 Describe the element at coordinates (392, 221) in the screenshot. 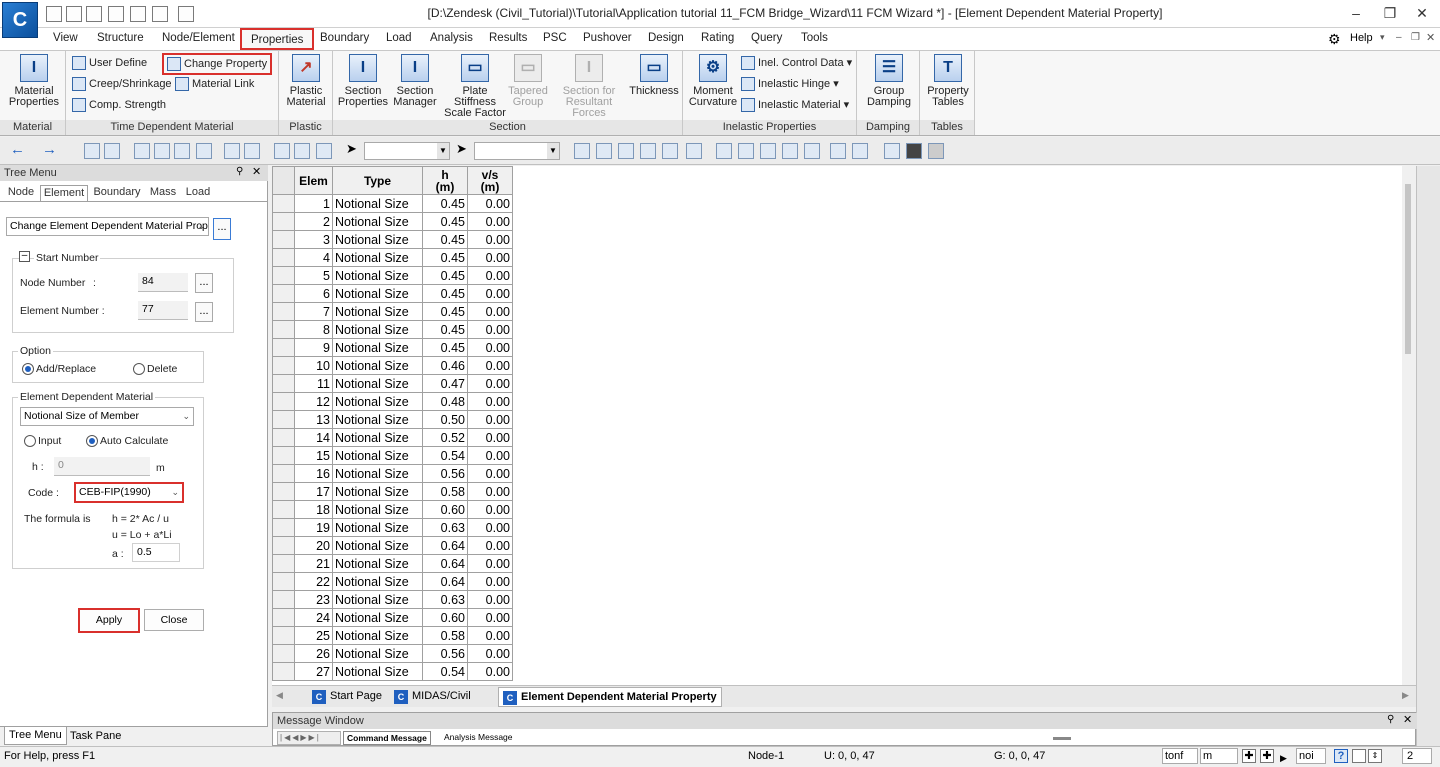

I see `table-row: 2 Notional Size 0.45 0.00` at that location.